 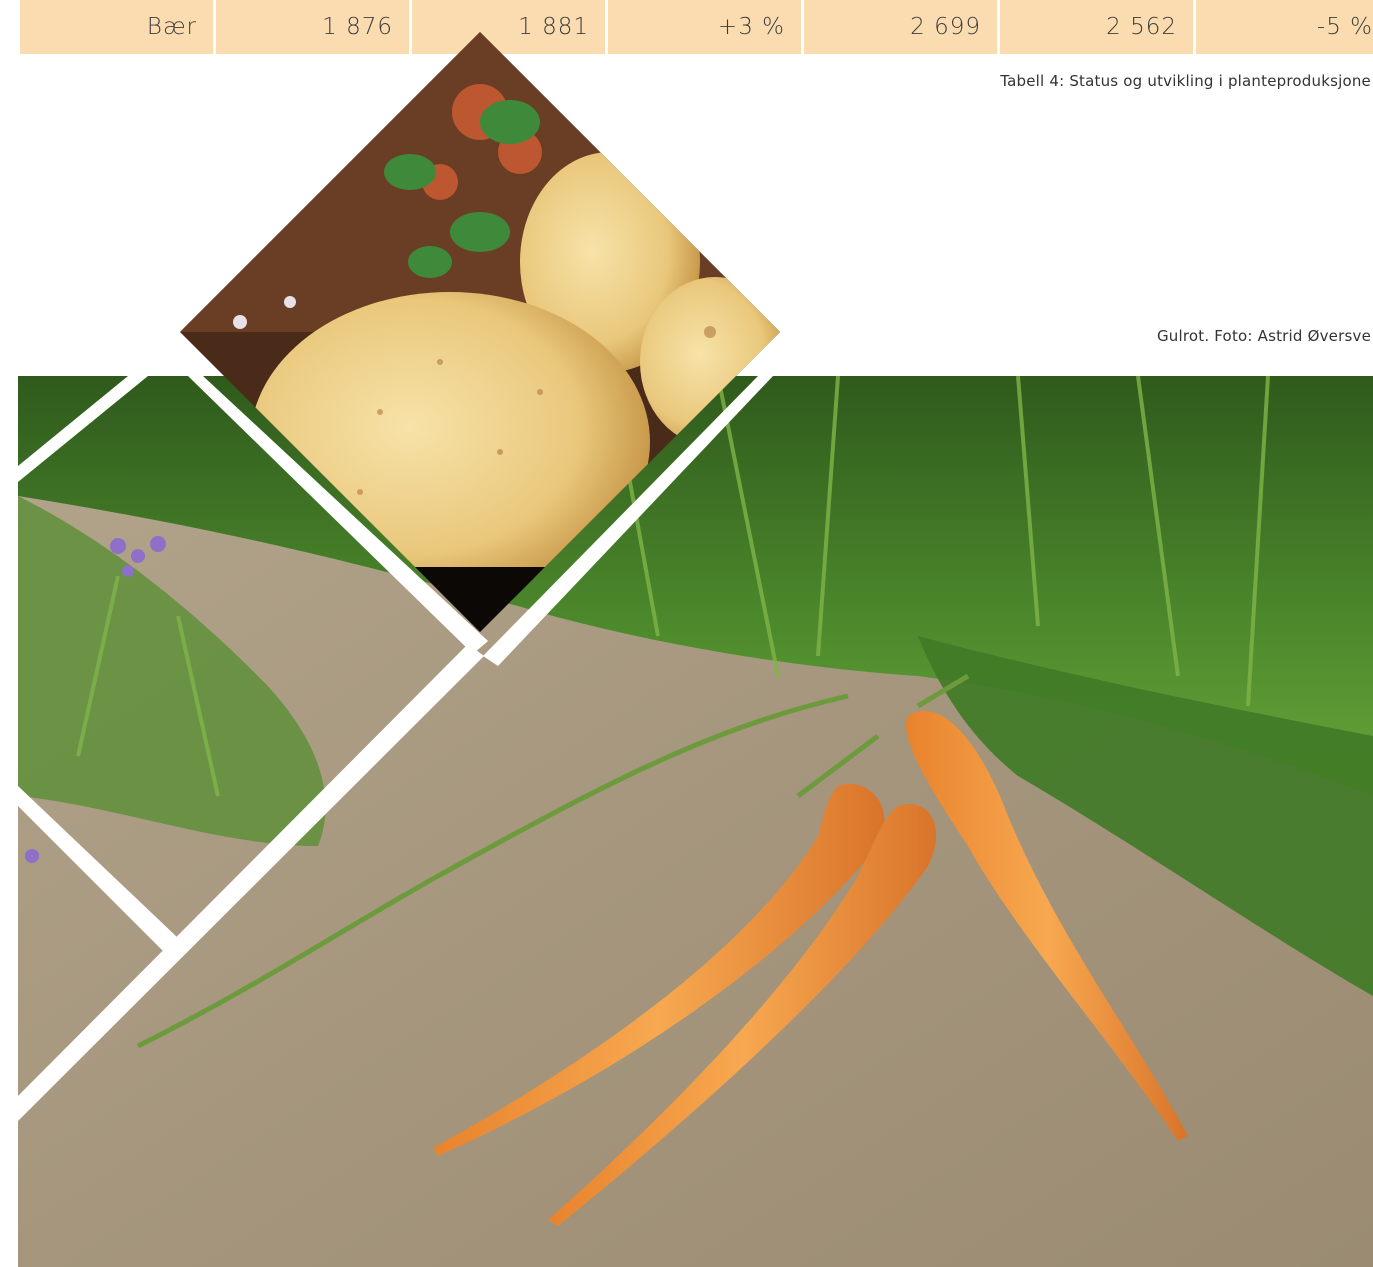 I want to click on row-label: Bær, so click(x=118, y=27).